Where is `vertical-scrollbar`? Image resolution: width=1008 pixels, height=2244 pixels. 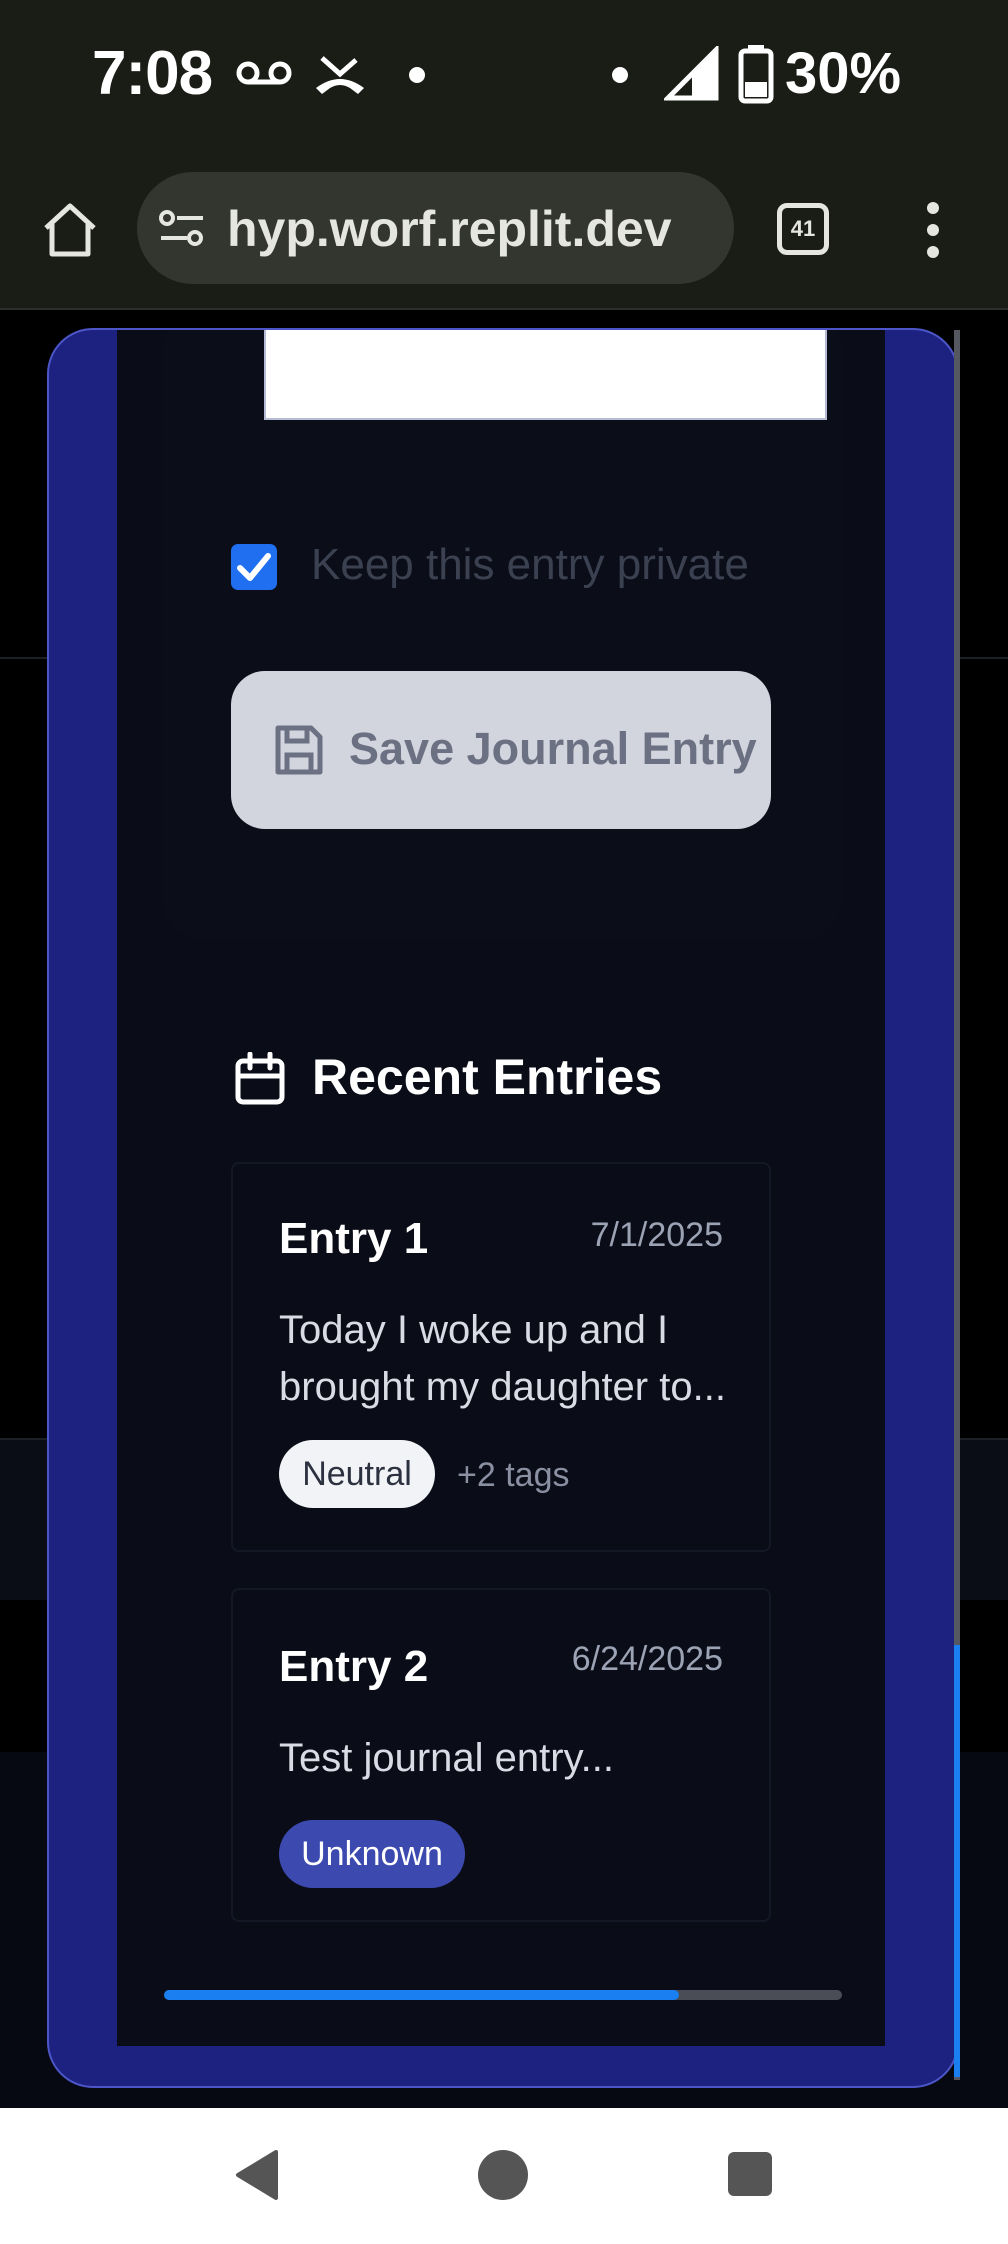 vertical-scrollbar is located at coordinates (957, 1205).